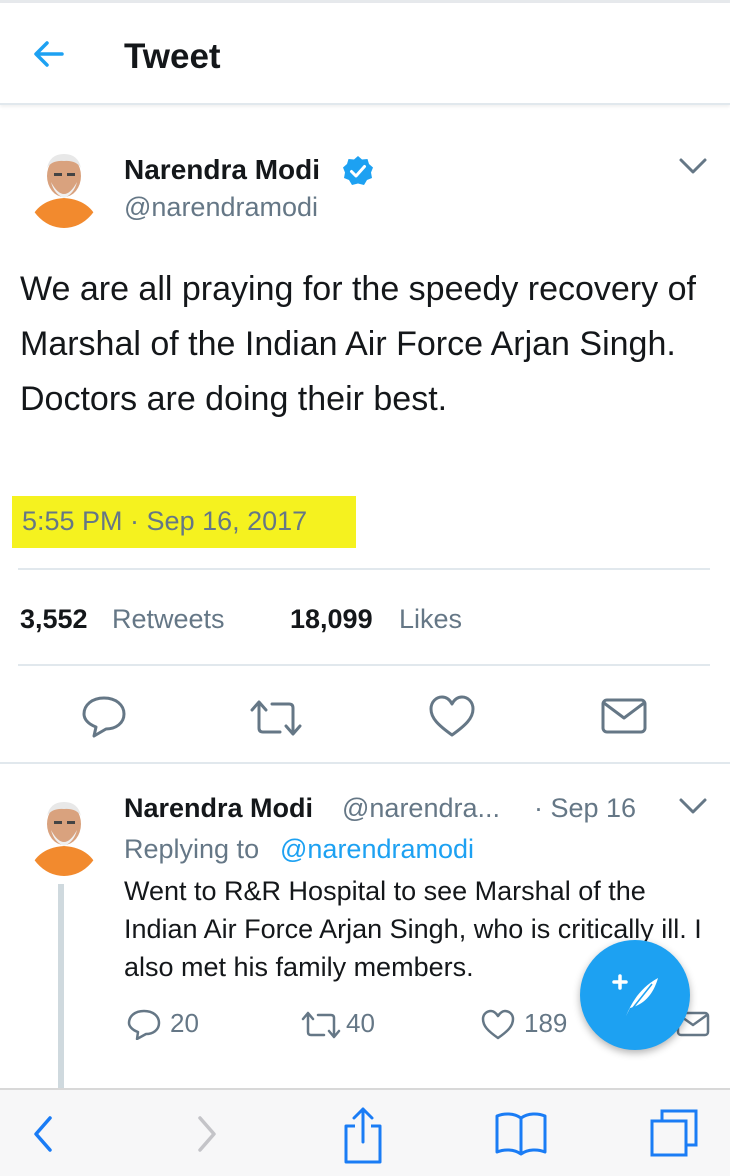 The image size is (730, 1176). Describe the element at coordinates (218, 808) in the screenshot. I see `reply-author-name: Narendra Modi` at that location.